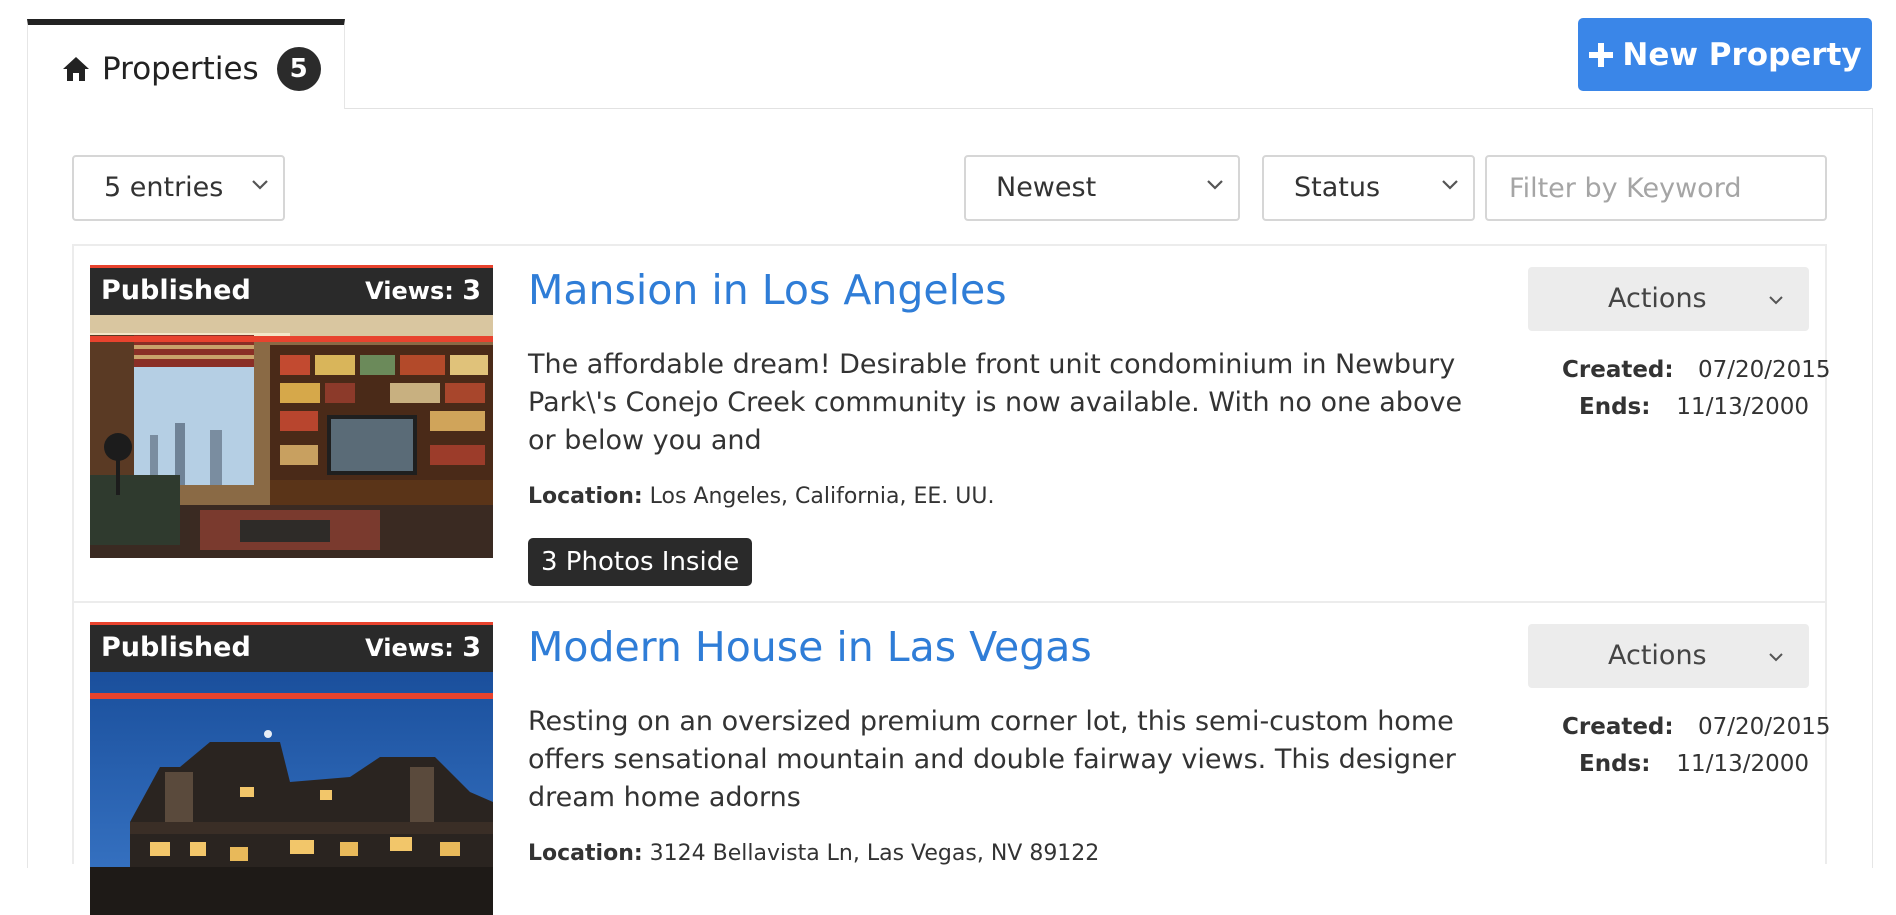  I want to click on entries-value: 5 entries, so click(164, 187).